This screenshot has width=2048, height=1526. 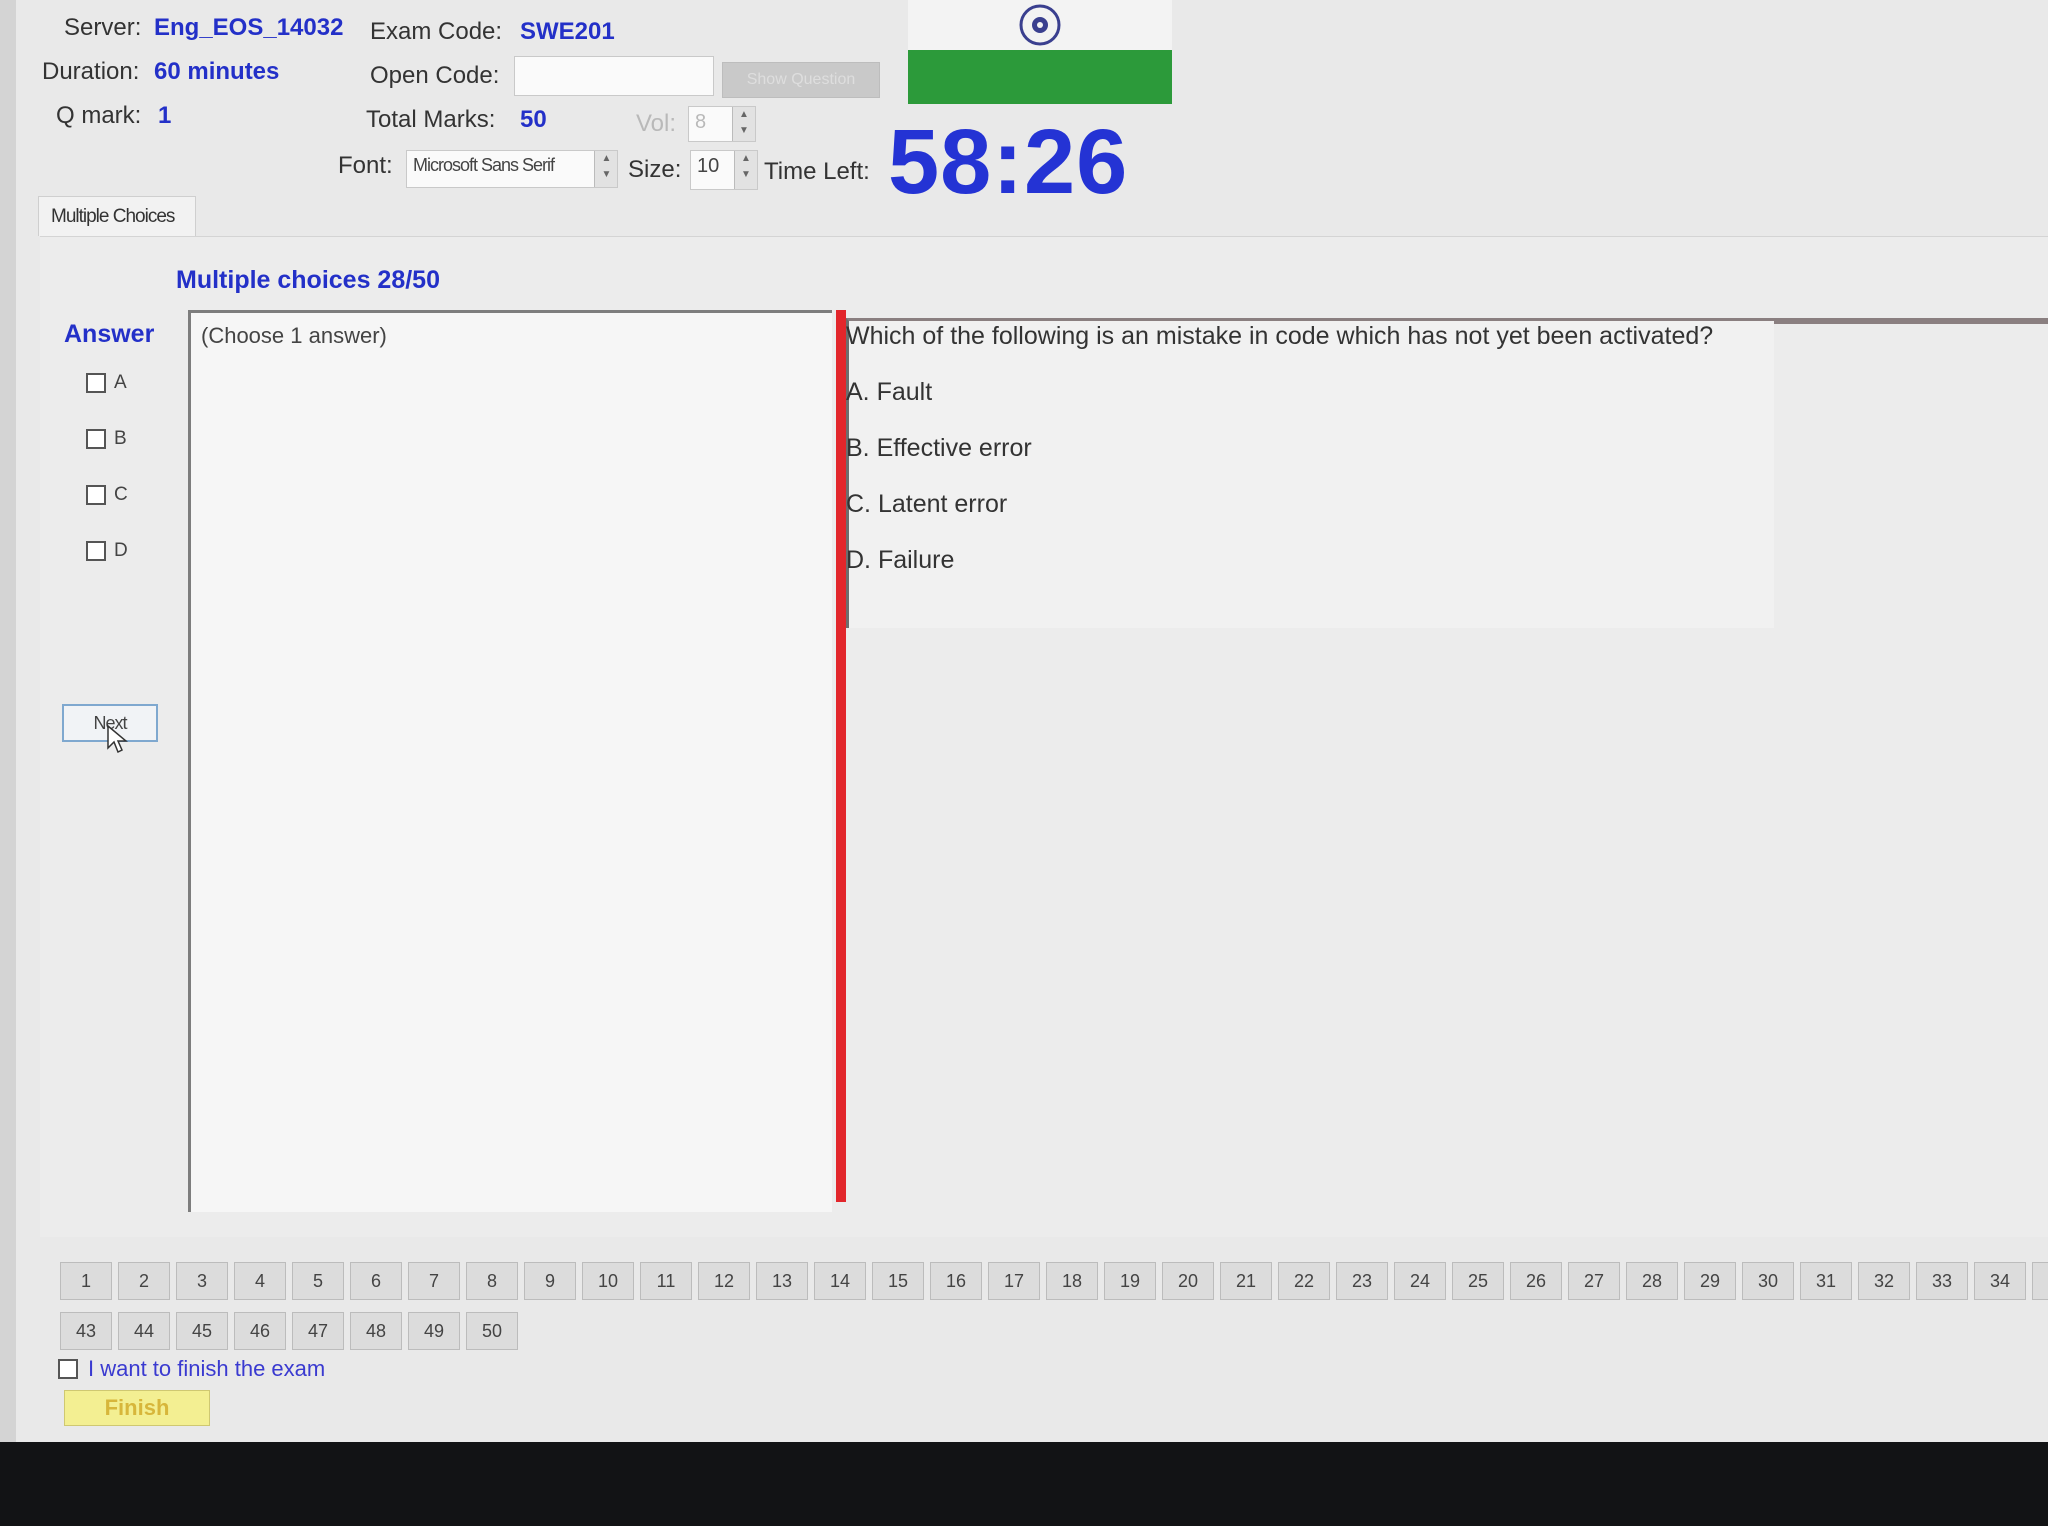 I want to click on question-number-button: 7, so click(x=434, y=1281).